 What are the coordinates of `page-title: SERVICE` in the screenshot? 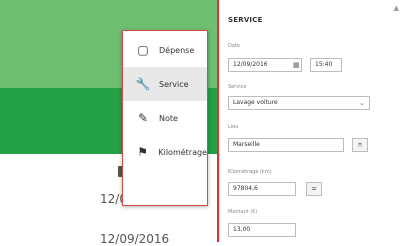 It's located at (245, 20).